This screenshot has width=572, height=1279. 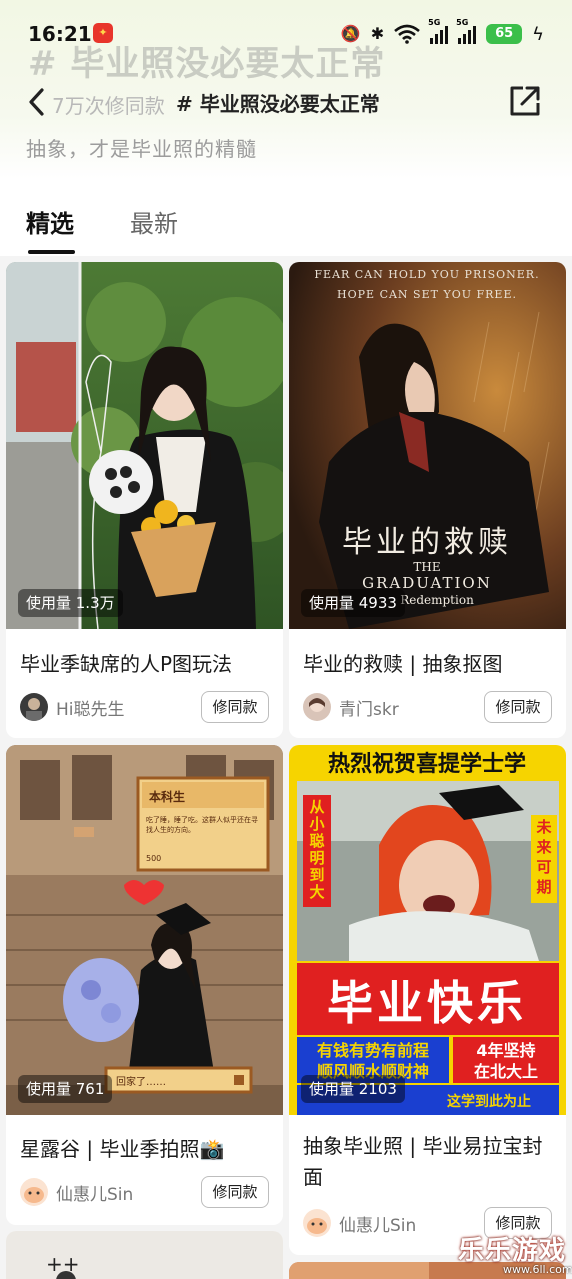 I want to click on template-title: 毕业季缺席的人P图玩法, so click(x=126, y=664).